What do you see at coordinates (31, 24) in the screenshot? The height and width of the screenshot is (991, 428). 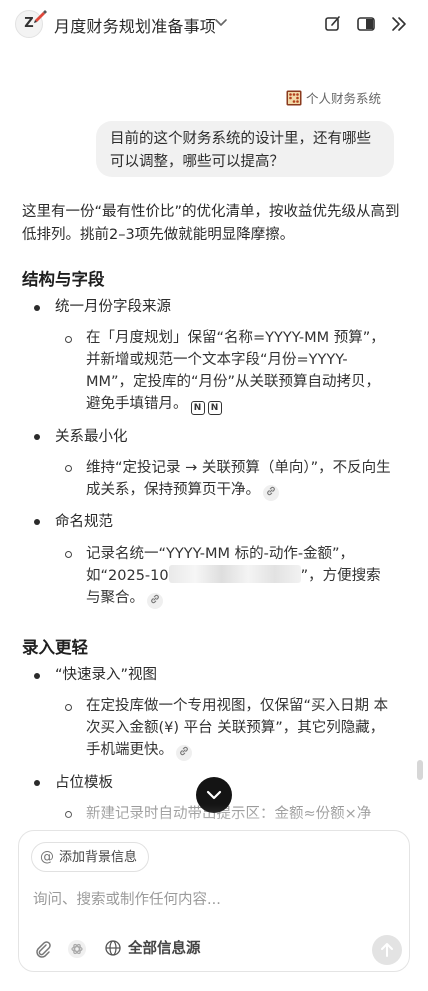 I see `avatar: Z` at bounding box center [31, 24].